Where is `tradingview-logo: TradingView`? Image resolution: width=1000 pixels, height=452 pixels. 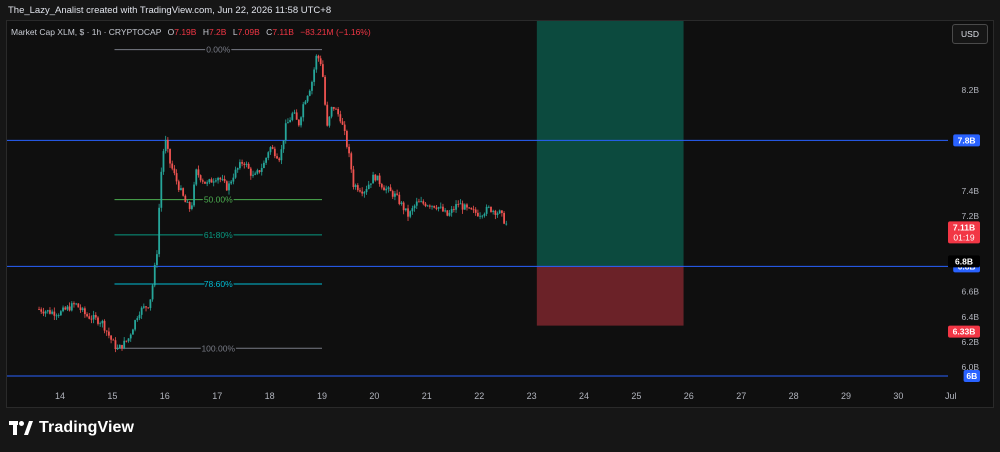 tradingview-logo: TradingView is located at coordinates (71, 428).